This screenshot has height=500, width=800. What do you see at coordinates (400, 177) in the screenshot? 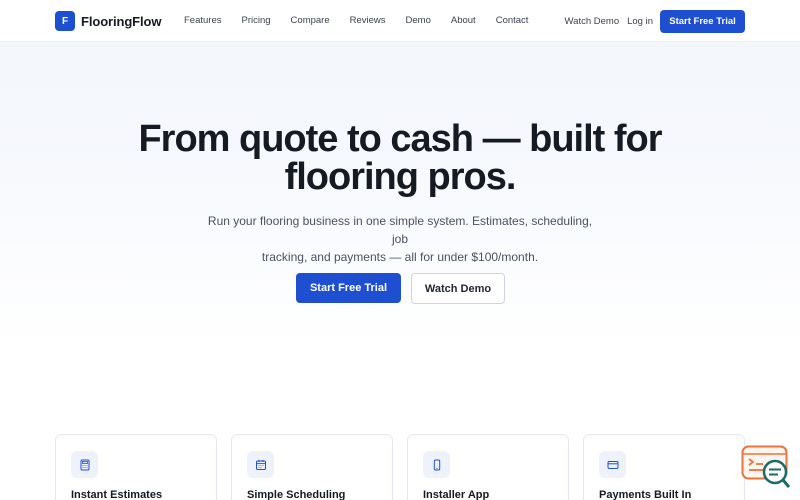
I see `hero-title-line-2: flooring pros.` at bounding box center [400, 177].